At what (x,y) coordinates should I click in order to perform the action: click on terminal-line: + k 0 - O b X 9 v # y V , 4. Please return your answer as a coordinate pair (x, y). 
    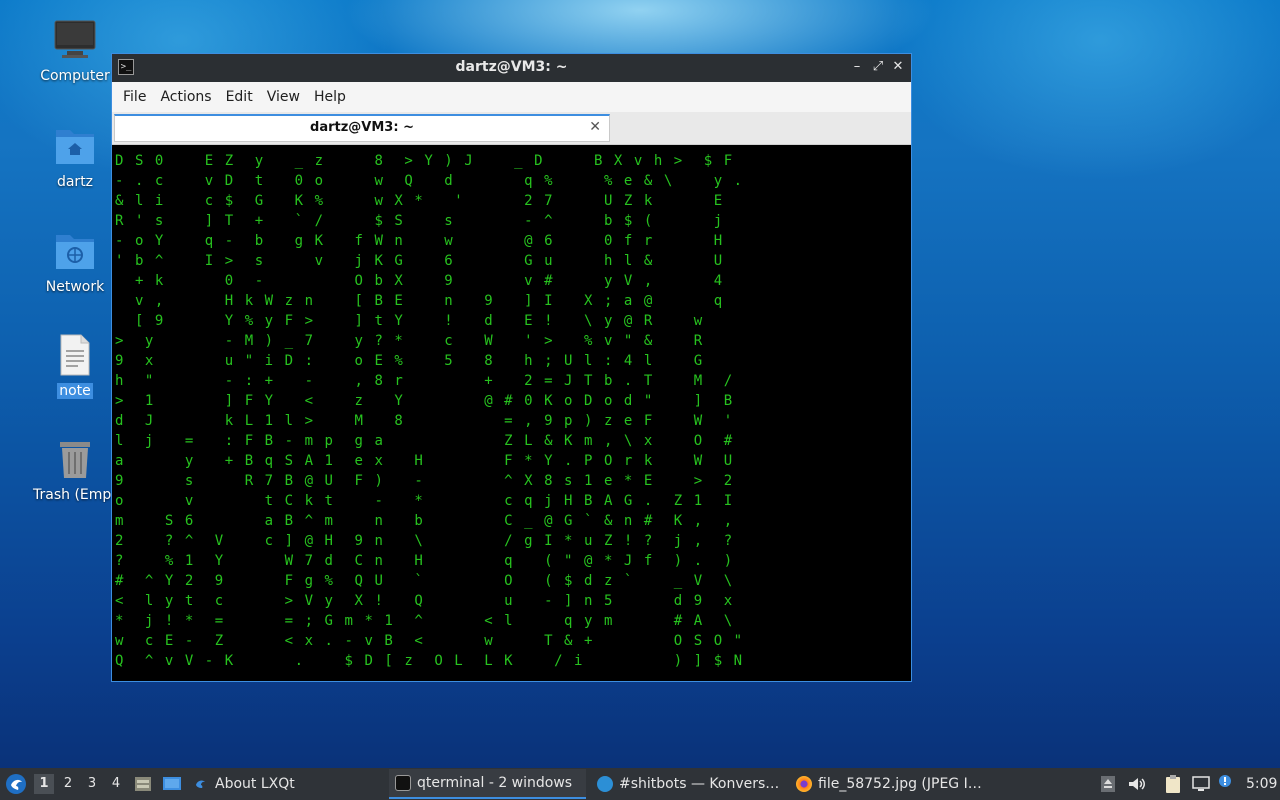
    Looking at the image, I should click on (419, 281).